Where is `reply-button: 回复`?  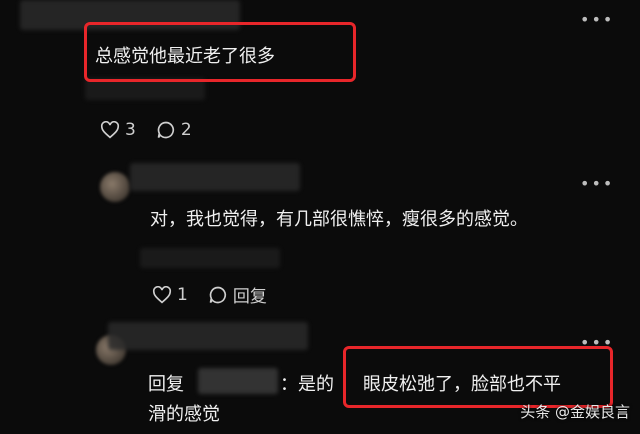
reply-button: 回复 is located at coordinates (237, 294).